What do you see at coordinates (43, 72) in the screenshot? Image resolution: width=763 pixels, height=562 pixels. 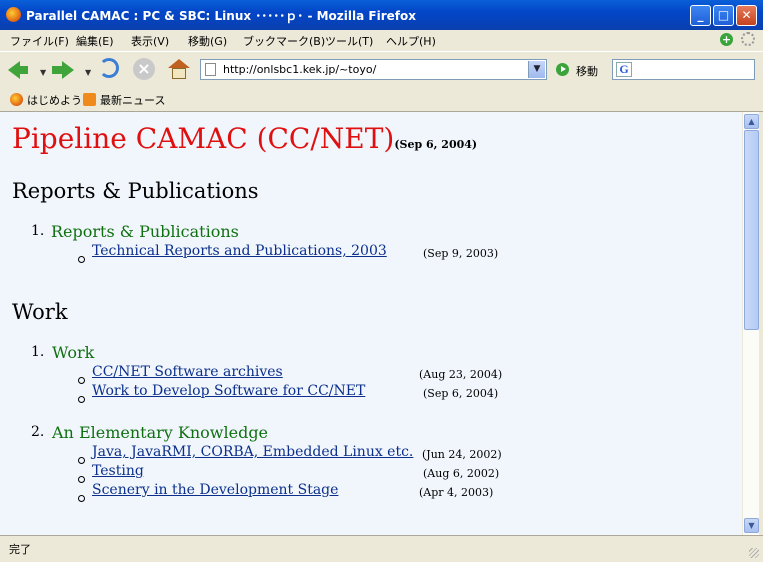 I see `back-history-dropdown-icon: ▼` at bounding box center [43, 72].